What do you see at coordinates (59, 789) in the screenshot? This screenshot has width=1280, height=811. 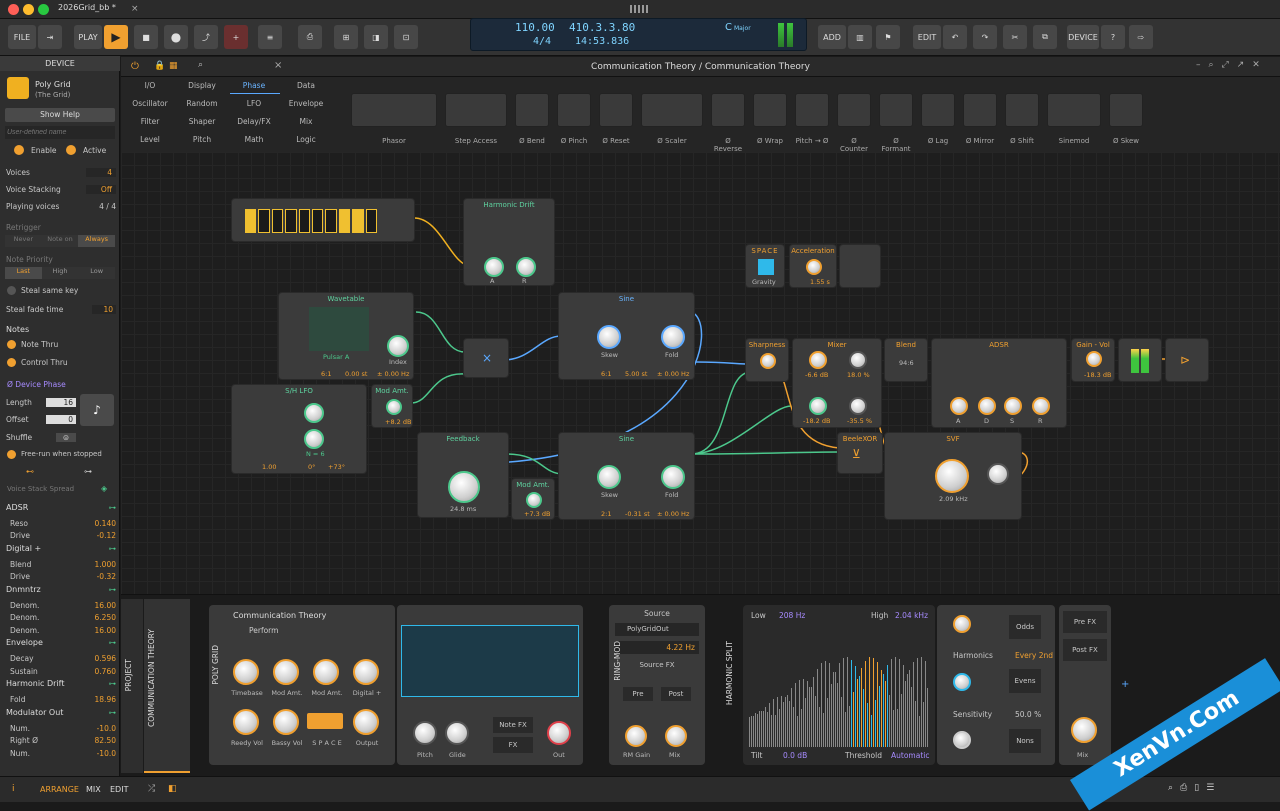 I see `arrange-tab: ARRANGE` at bounding box center [59, 789].